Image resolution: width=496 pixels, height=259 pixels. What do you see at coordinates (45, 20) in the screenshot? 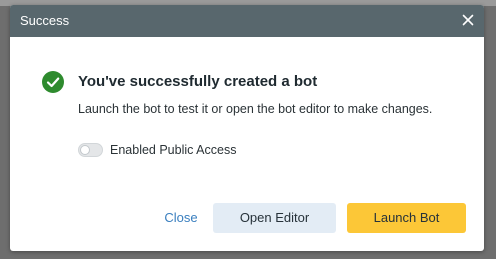
I see `dialog-title: Success` at bounding box center [45, 20].